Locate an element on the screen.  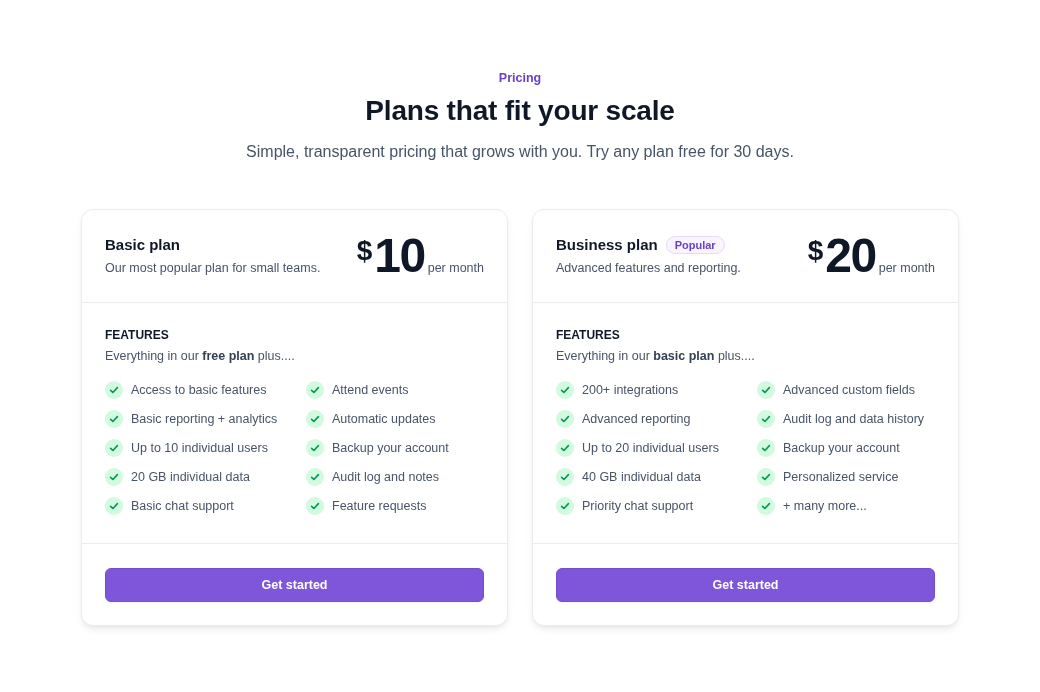
price-amount: 10 is located at coordinates (399, 256).